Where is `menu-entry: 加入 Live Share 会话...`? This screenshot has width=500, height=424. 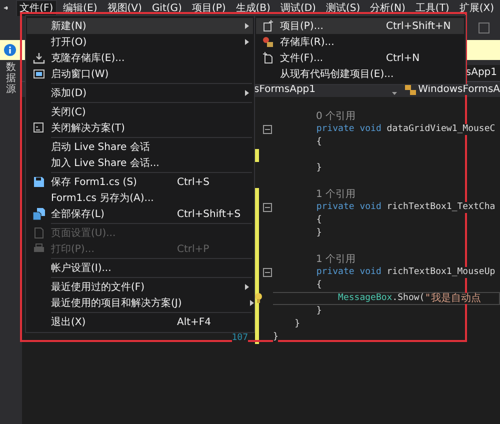
menu-entry: 加入 Live Share 会话... is located at coordinates (140, 163).